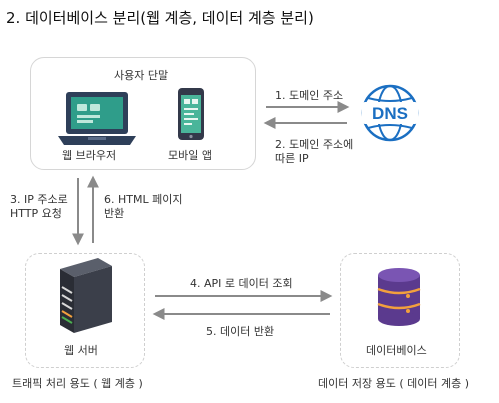  What do you see at coordinates (89, 155) in the screenshot?
I see `web-browser-label: 웹 브라우저` at bounding box center [89, 155].